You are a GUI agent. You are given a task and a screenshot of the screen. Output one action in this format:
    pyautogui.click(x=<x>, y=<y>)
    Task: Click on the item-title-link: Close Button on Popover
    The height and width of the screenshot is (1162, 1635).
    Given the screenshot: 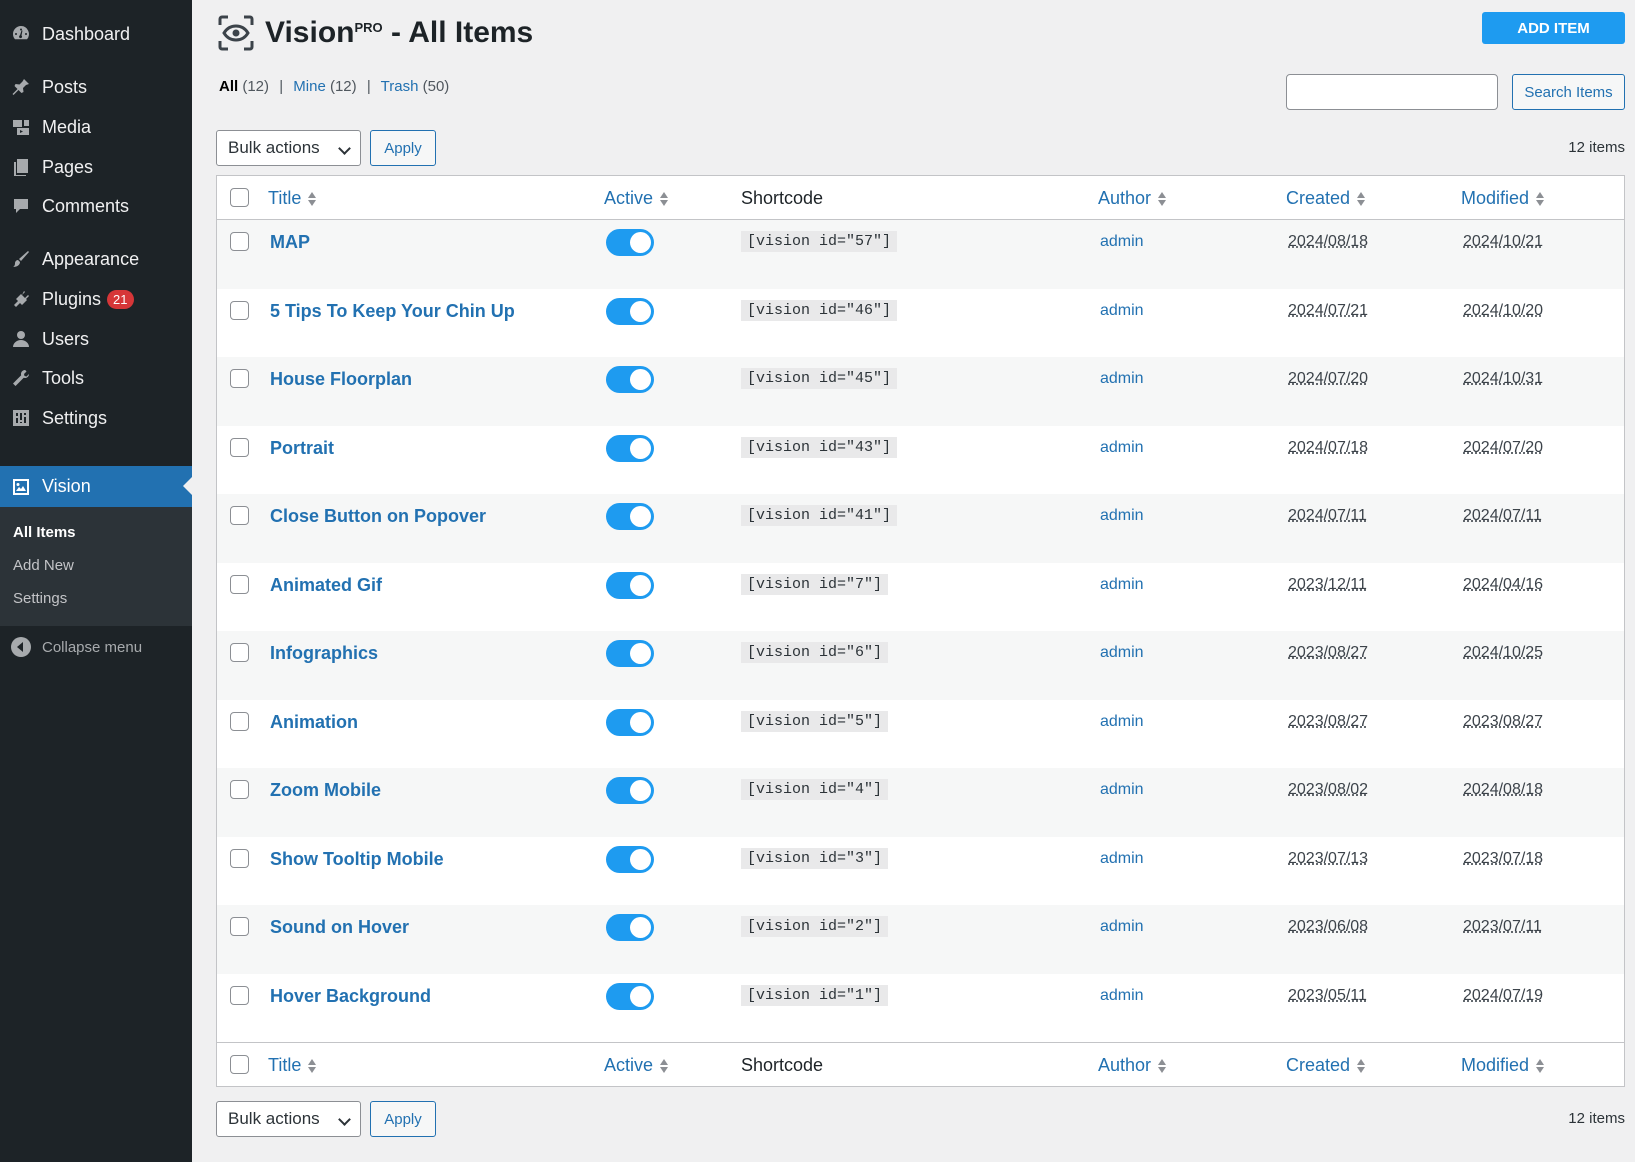 What is the action you would take?
    pyautogui.click(x=378, y=516)
    